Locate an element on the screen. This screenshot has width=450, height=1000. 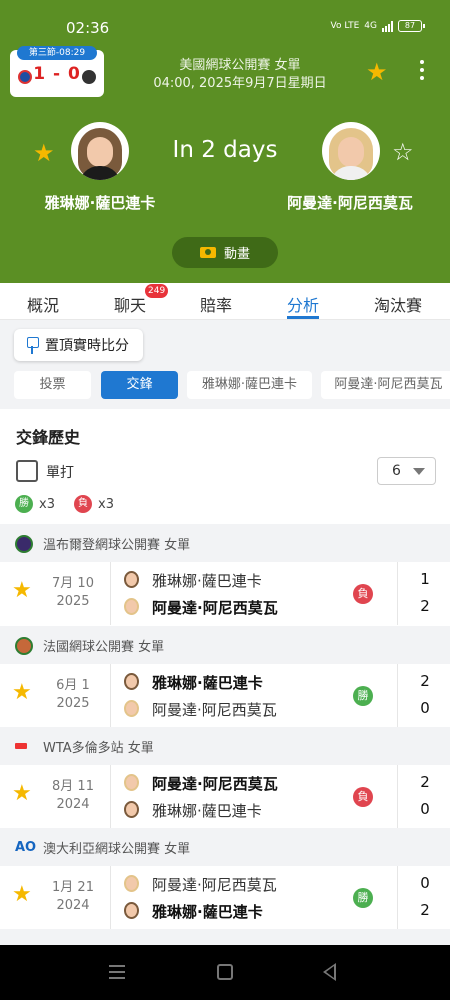
match-date: 8月 11 2024 is located at coordinates (73, 796).